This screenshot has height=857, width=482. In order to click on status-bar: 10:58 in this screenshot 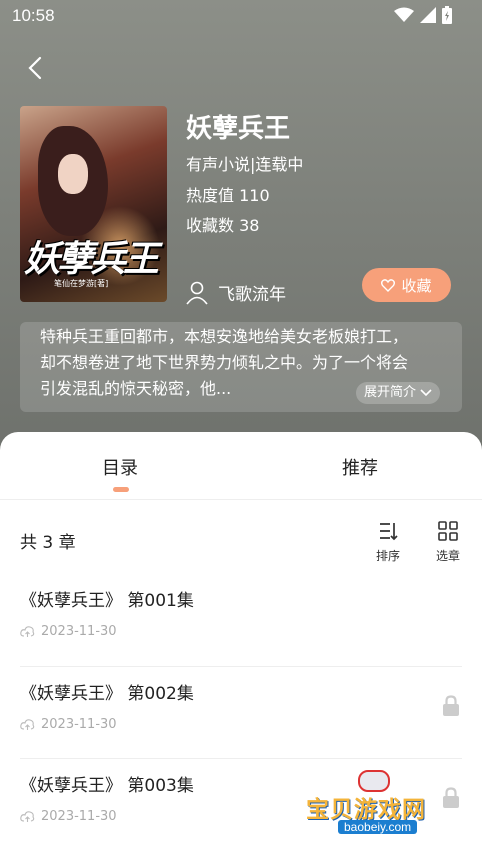, I will do `click(241, 17)`.